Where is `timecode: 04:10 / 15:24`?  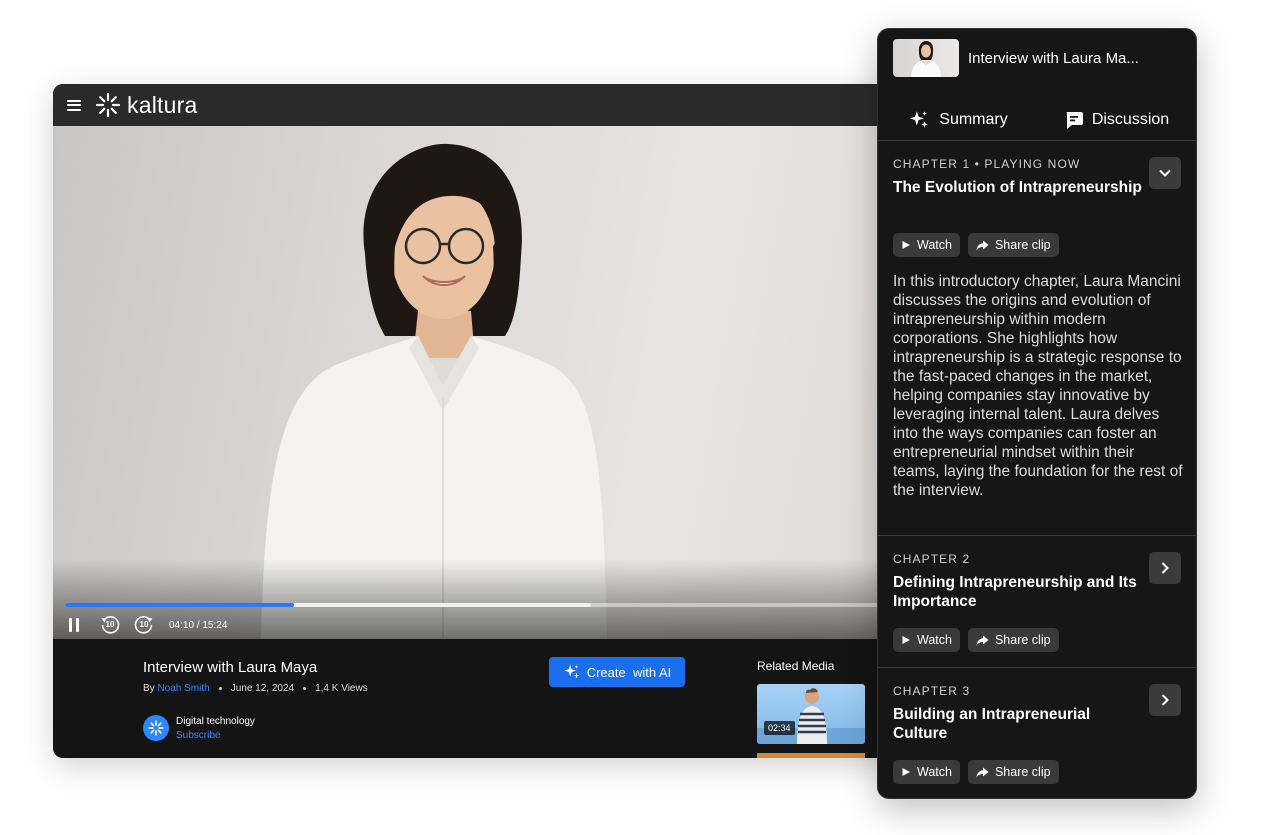 timecode: 04:10 / 15:24 is located at coordinates (198, 625).